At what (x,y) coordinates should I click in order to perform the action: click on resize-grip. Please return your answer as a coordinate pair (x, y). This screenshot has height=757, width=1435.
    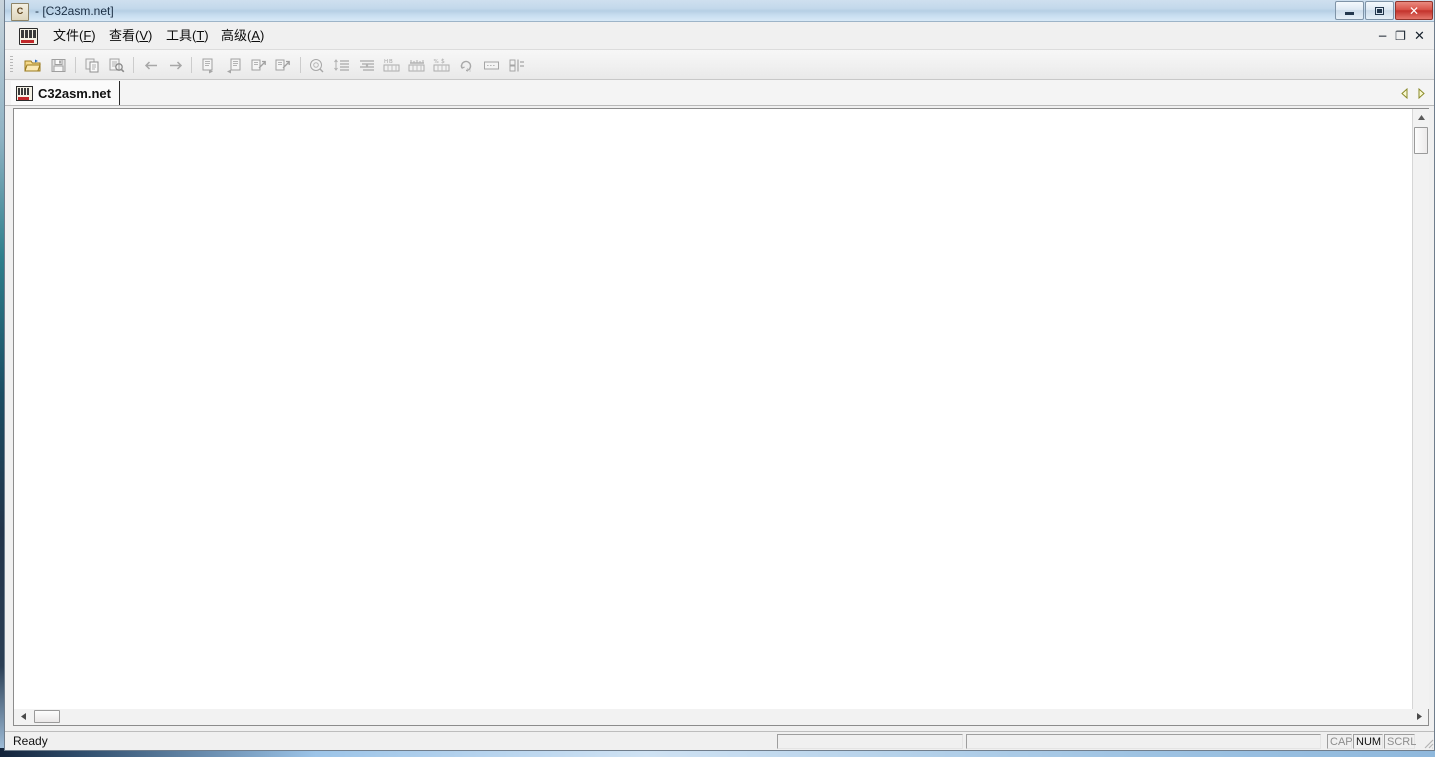
    Looking at the image, I should click on (1427, 742).